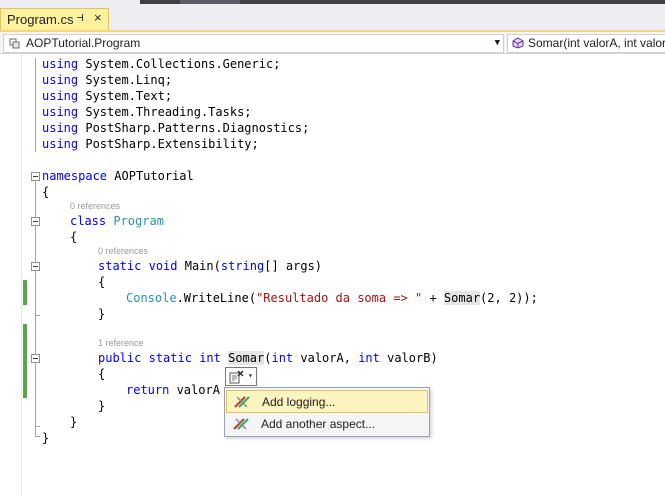 The image size is (665, 495). What do you see at coordinates (518, 43) in the screenshot?
I see `method-icon` at bounding box center [518, 43].